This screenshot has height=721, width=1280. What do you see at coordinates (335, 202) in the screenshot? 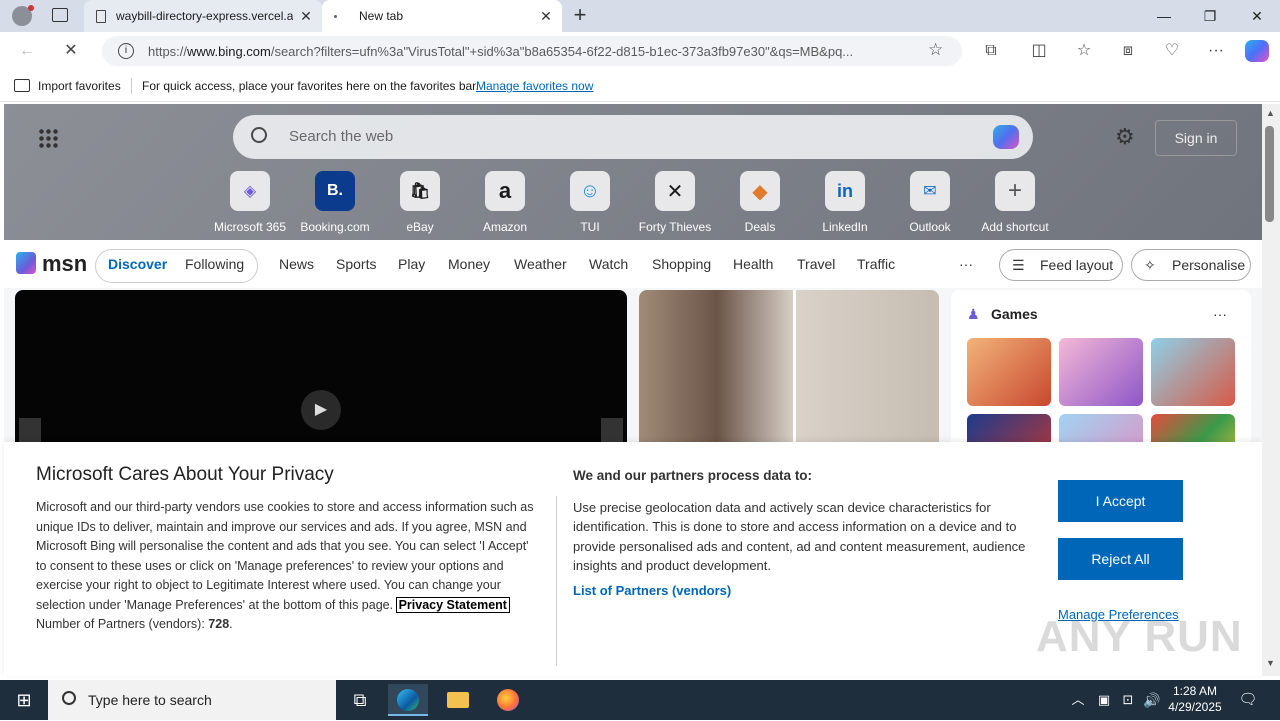
I see `shortcut-booking: B. Booking.com` at bounding box center [335, 202].